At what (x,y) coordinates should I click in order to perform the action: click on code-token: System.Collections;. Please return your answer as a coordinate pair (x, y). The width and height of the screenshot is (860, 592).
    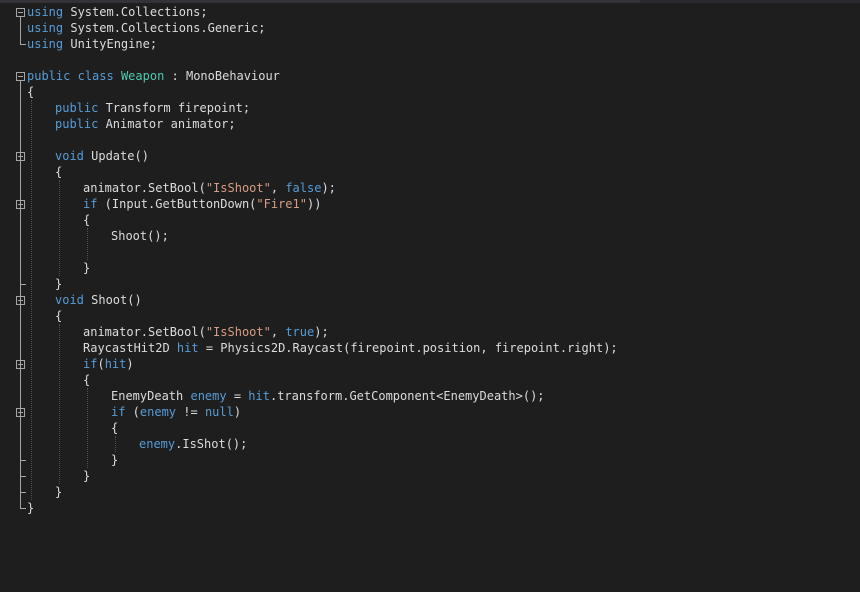
    Looking at the image, I should click on (135, 12).